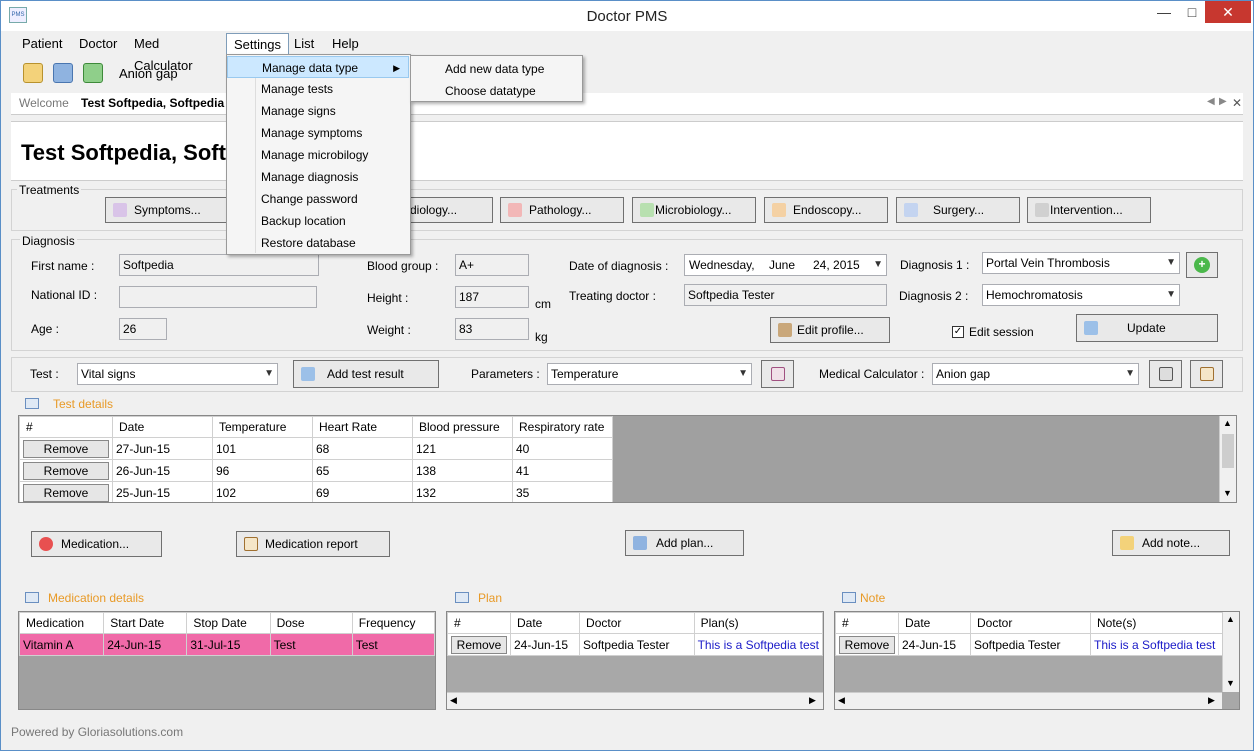  What do you see at coordinates (1202, 265) in the screenshot?
I see `add-diagnosis-button: +` at bounding box center [1202, 265].